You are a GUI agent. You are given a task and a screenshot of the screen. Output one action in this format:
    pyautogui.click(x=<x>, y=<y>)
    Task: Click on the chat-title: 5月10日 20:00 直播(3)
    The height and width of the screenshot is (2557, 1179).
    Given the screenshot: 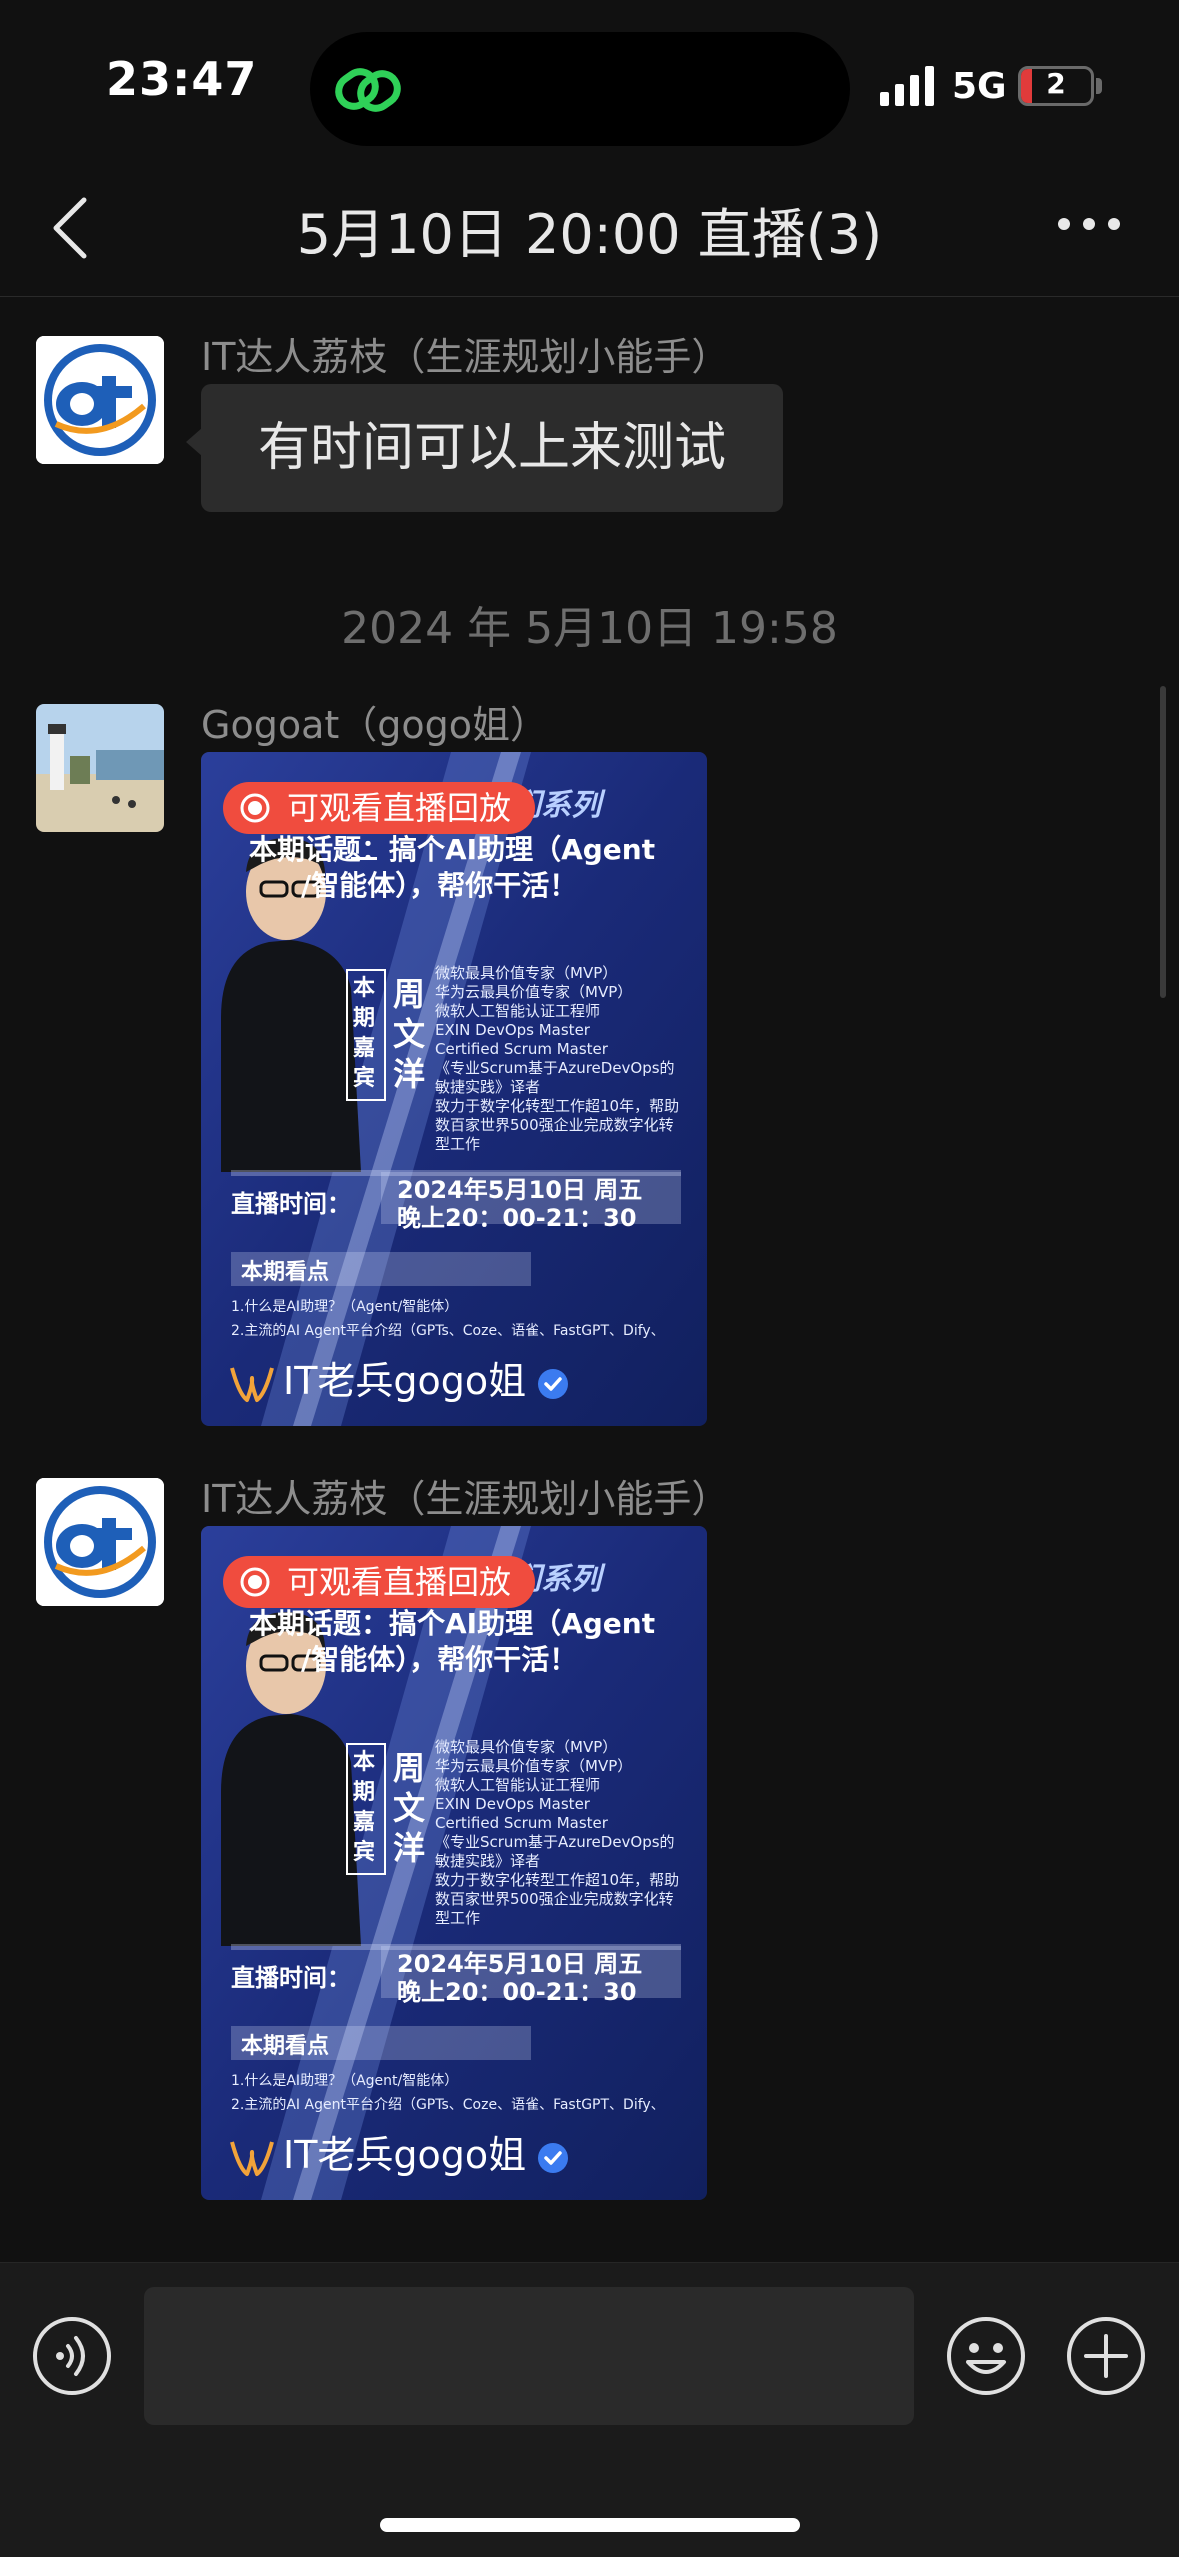 What is the action you would take?
    pyautogui.click(x=589, y=234)
    